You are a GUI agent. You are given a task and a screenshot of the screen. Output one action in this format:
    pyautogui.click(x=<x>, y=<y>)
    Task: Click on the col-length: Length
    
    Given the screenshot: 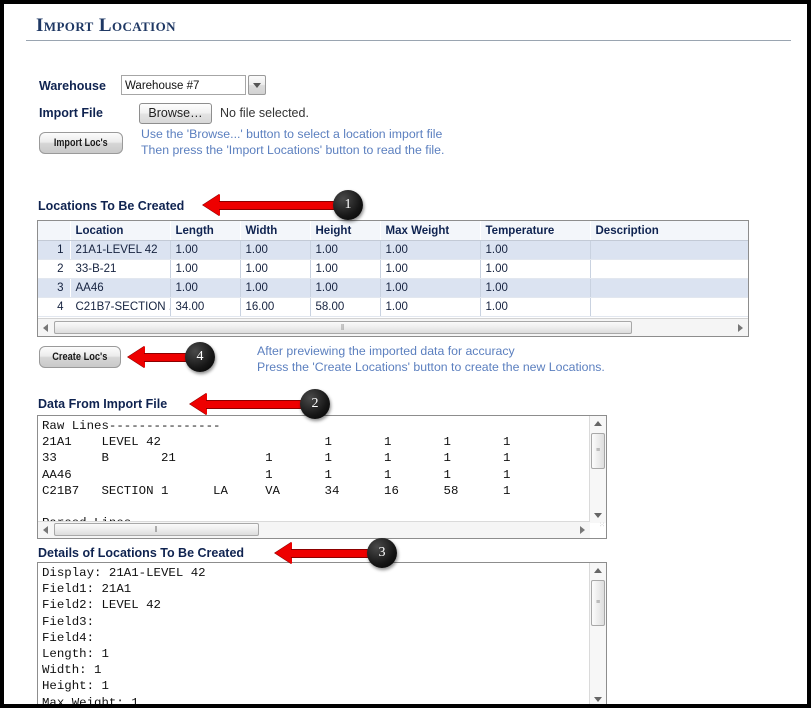 What is the action you would take?
    pyautogui.click(x=205, y=231)
    